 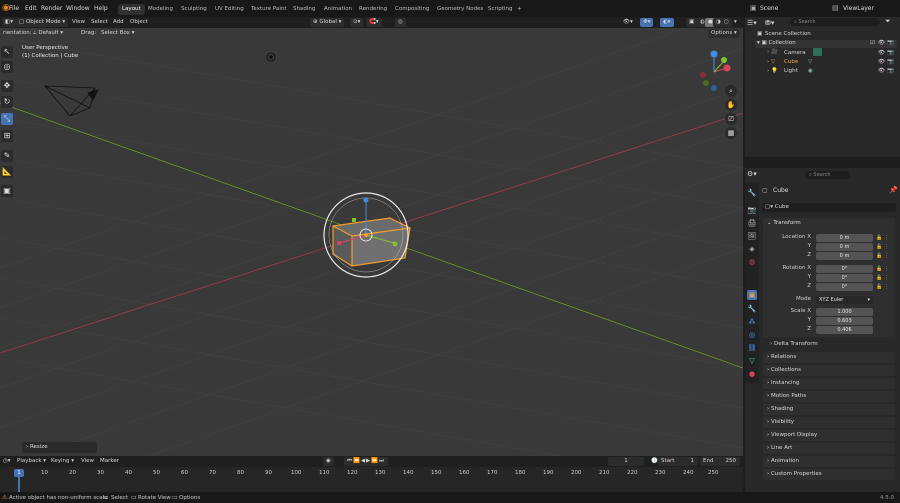 What do you see at coordinates (826, 44) in the screenshot?
I see `collection-row: ▾ ▣ Collection` at bounding box center [826, 44].